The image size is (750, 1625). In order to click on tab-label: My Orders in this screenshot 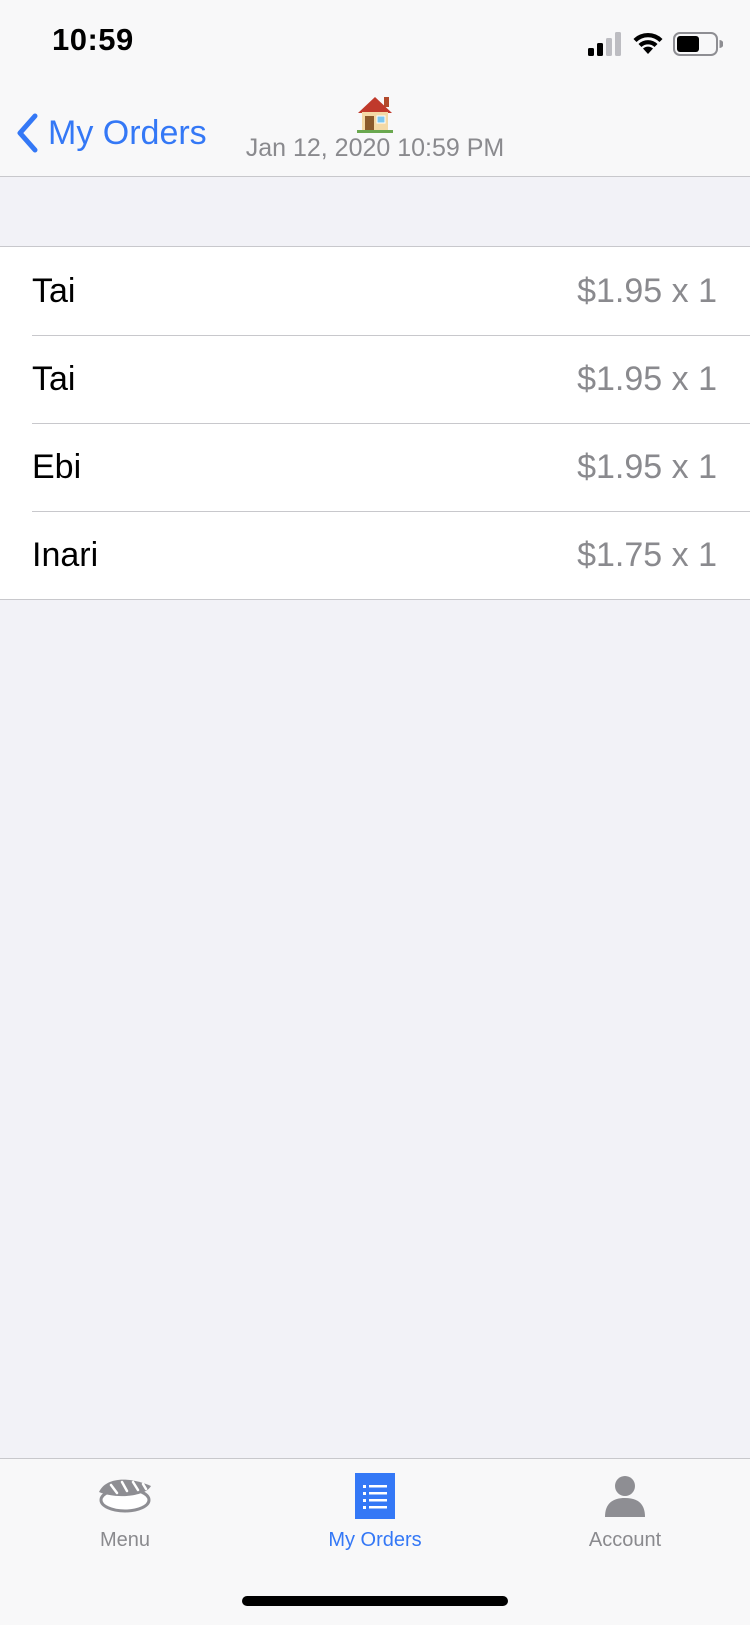, I will do `click(375, 1540)`.